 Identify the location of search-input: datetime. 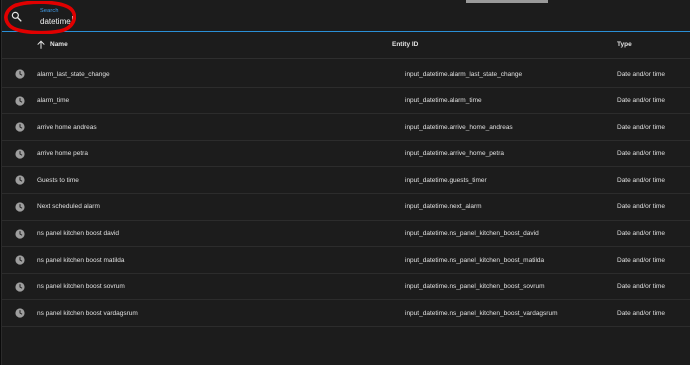
(56, 21).